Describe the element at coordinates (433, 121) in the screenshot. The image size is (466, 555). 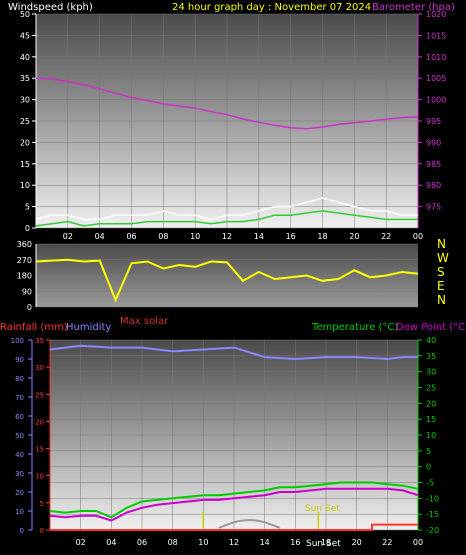
I see `y-tick-label: 995` at that location.